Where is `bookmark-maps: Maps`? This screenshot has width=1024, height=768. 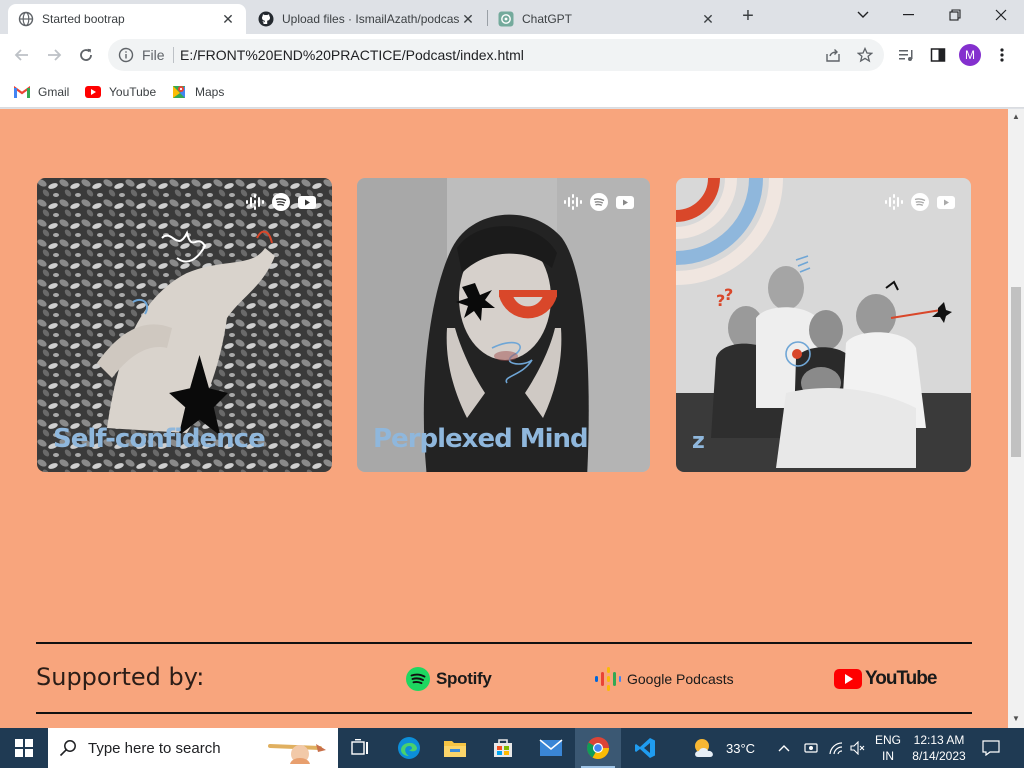 bookmark-maps: Maps is located at coordinates (197, 92).